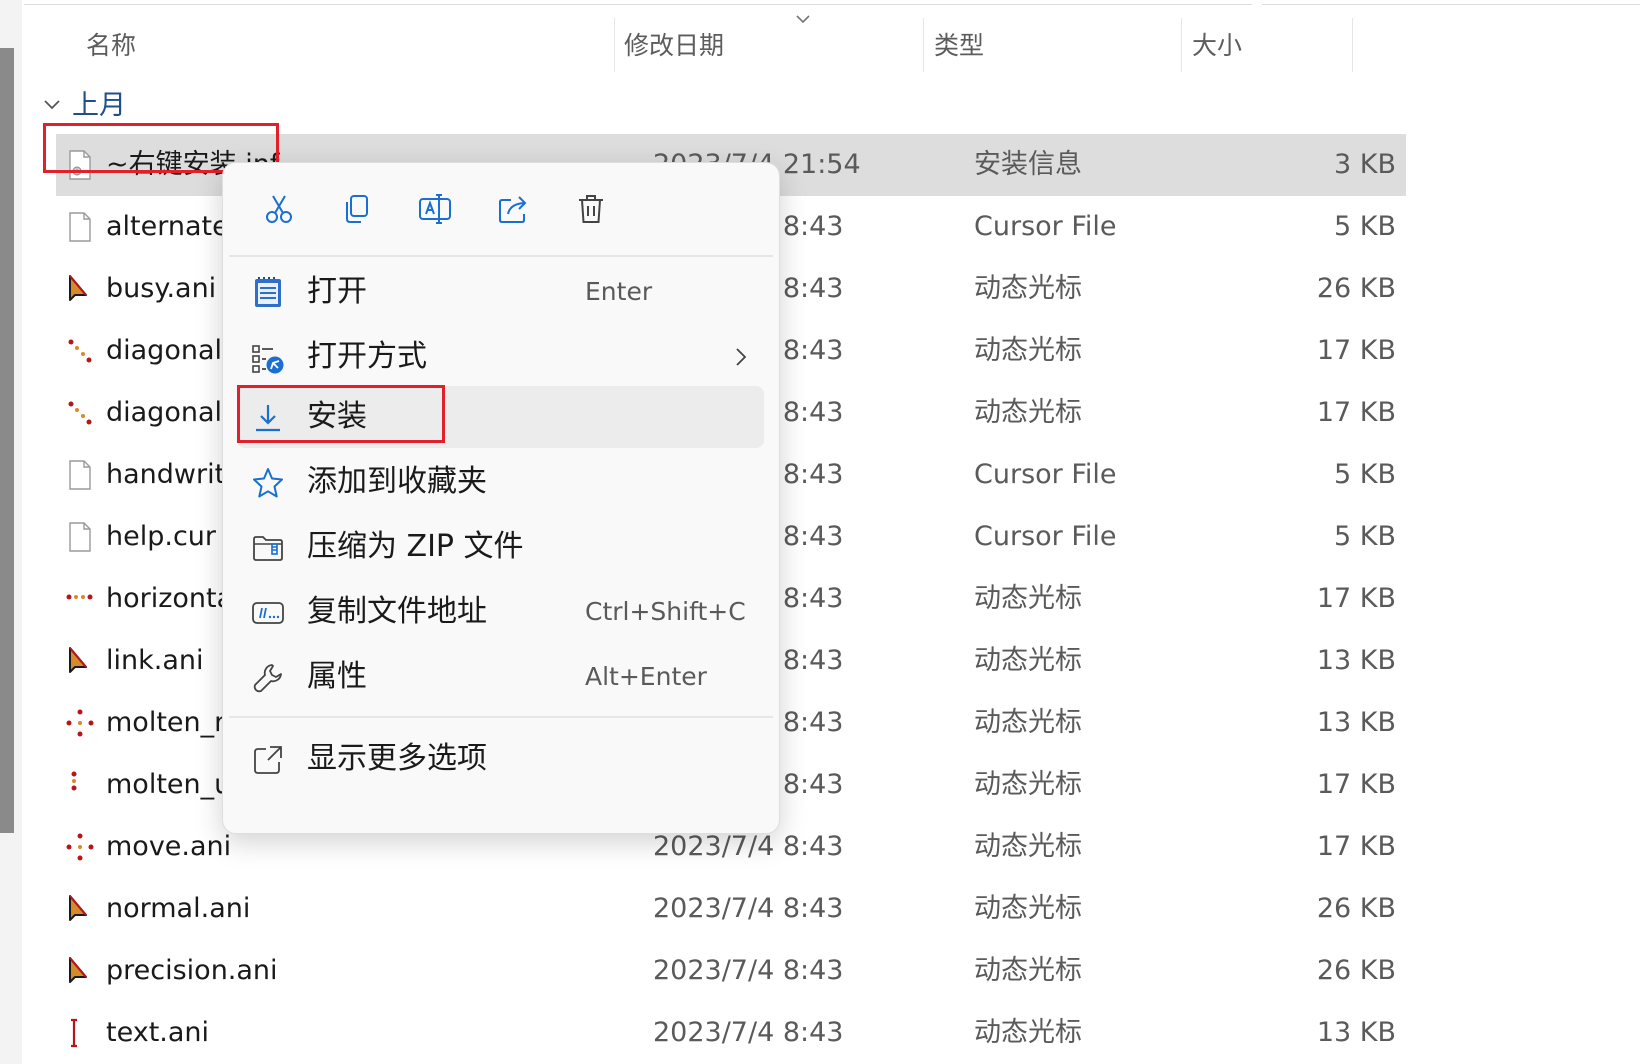 This screenshot has width=1640, height=1064. Describe the element at coordinates (155, 660) in the screenshot. I see `file-name: link.ani` at that location.